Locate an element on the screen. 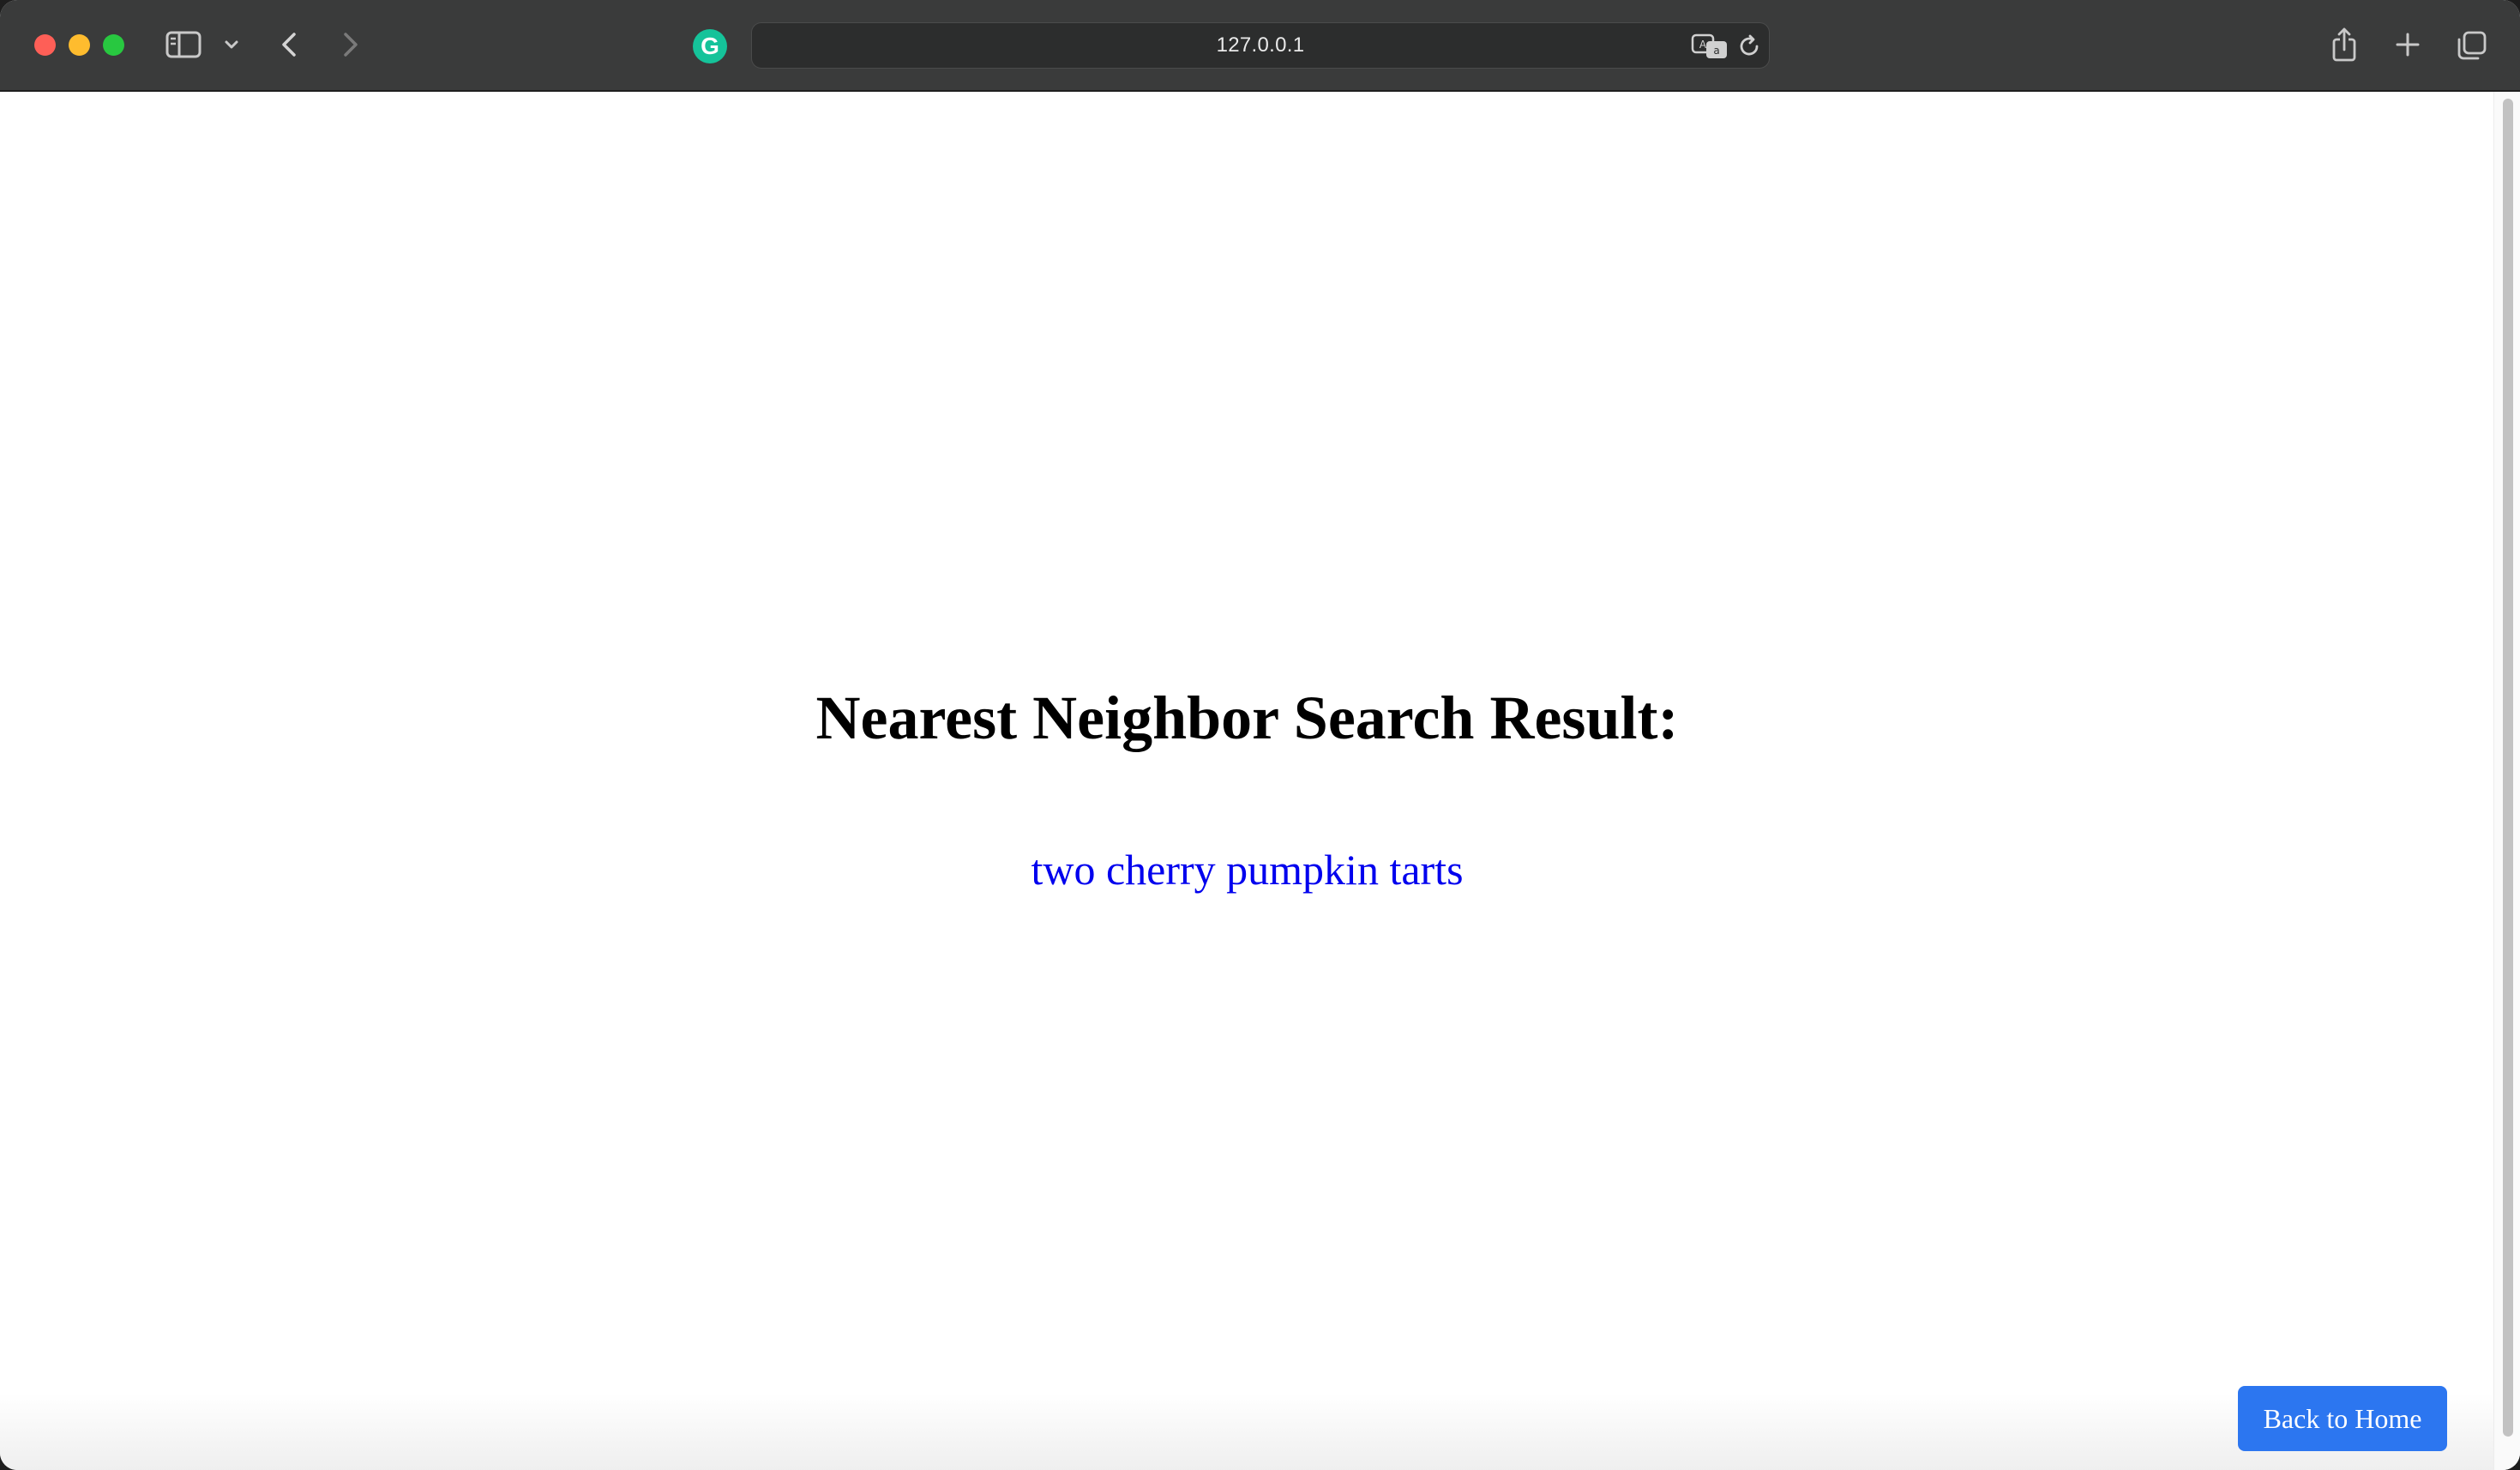  grammarly-icon: G is located at coordinates (710, 46).